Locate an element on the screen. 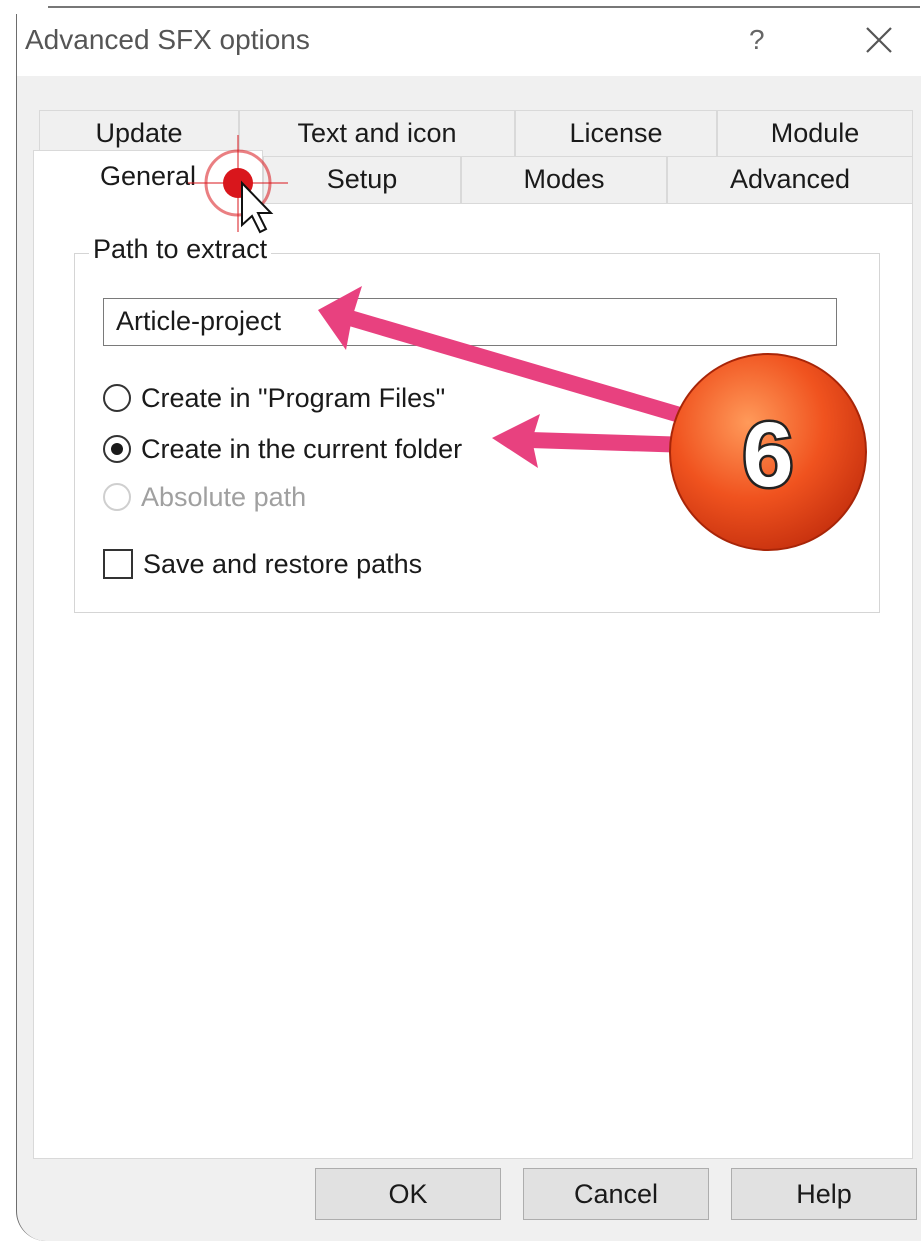 This screenshot has width=921, height=1241. radio-current-folder: Create in the current folder is located at coordinates (282, 449).